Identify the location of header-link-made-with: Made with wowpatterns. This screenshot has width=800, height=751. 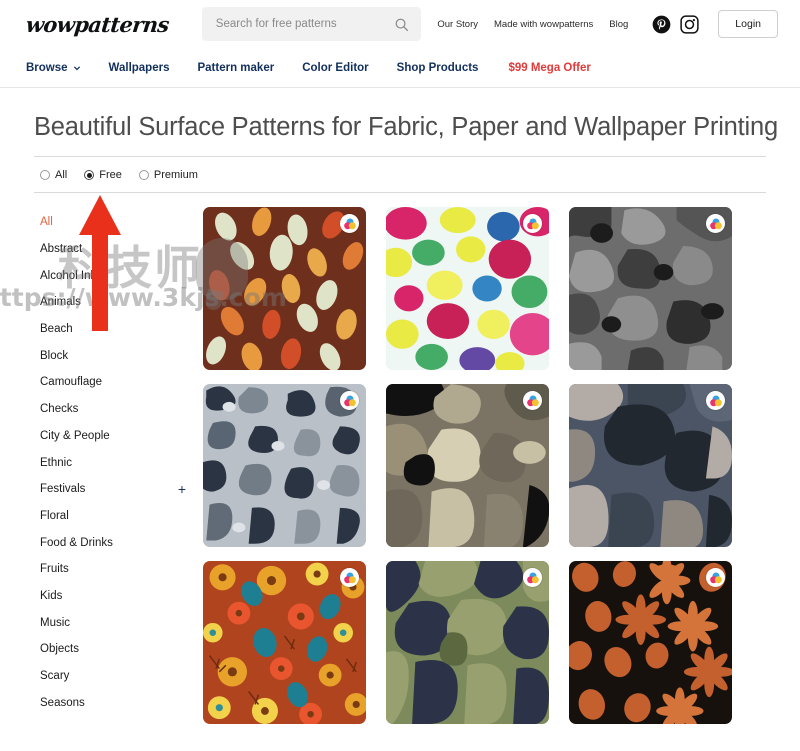
(543, 24).